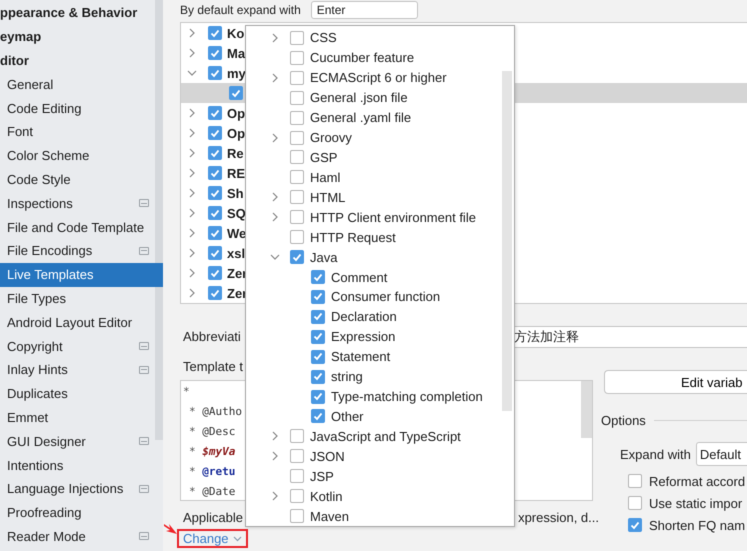  What do you see at coordinates (236, 53) in the screenshot?
I see `group-name: Ma` at bounding box center [236, 53].